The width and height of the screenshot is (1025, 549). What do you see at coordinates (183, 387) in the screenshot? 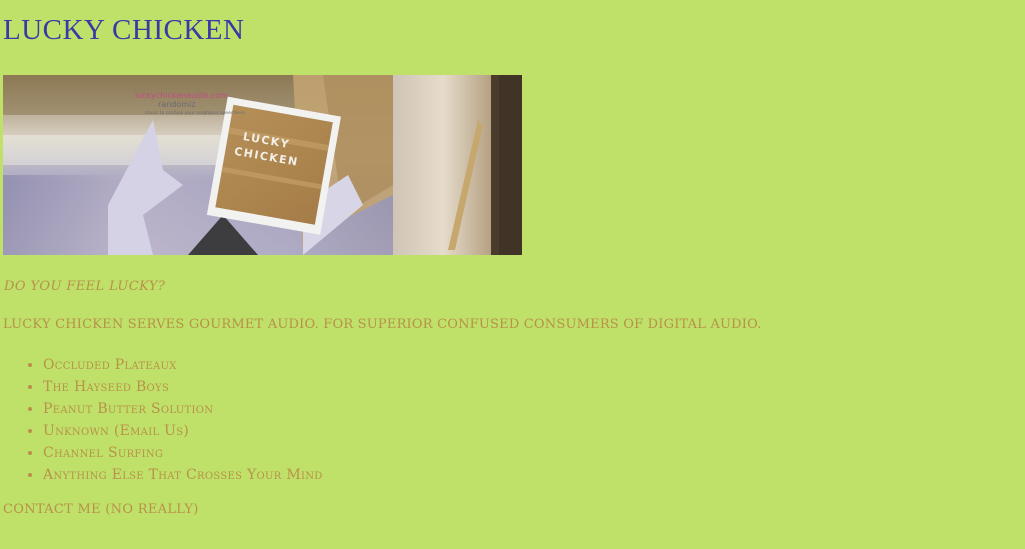
I see `link-hayseed-boys: The Hayseed Boys` at bounding box center [183, 387].